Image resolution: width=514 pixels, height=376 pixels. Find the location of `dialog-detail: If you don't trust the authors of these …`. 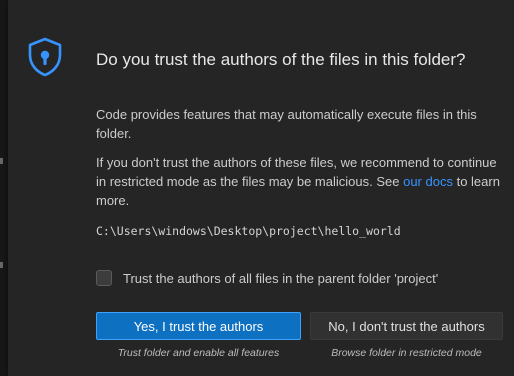

dialog-detail: If you don't trust the authors of these … is located at coordinates (302, 181).